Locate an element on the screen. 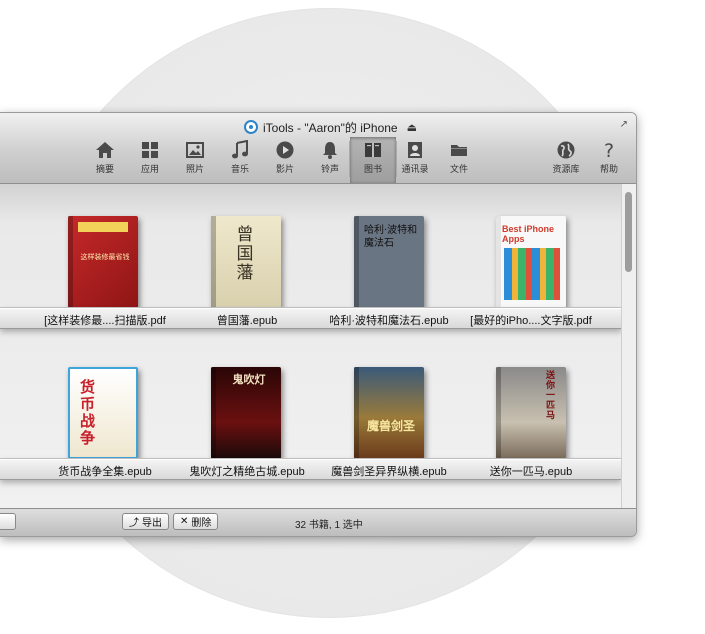 This screenshot has height=634, width=705. book-icon is located at coordinates (373, 150).